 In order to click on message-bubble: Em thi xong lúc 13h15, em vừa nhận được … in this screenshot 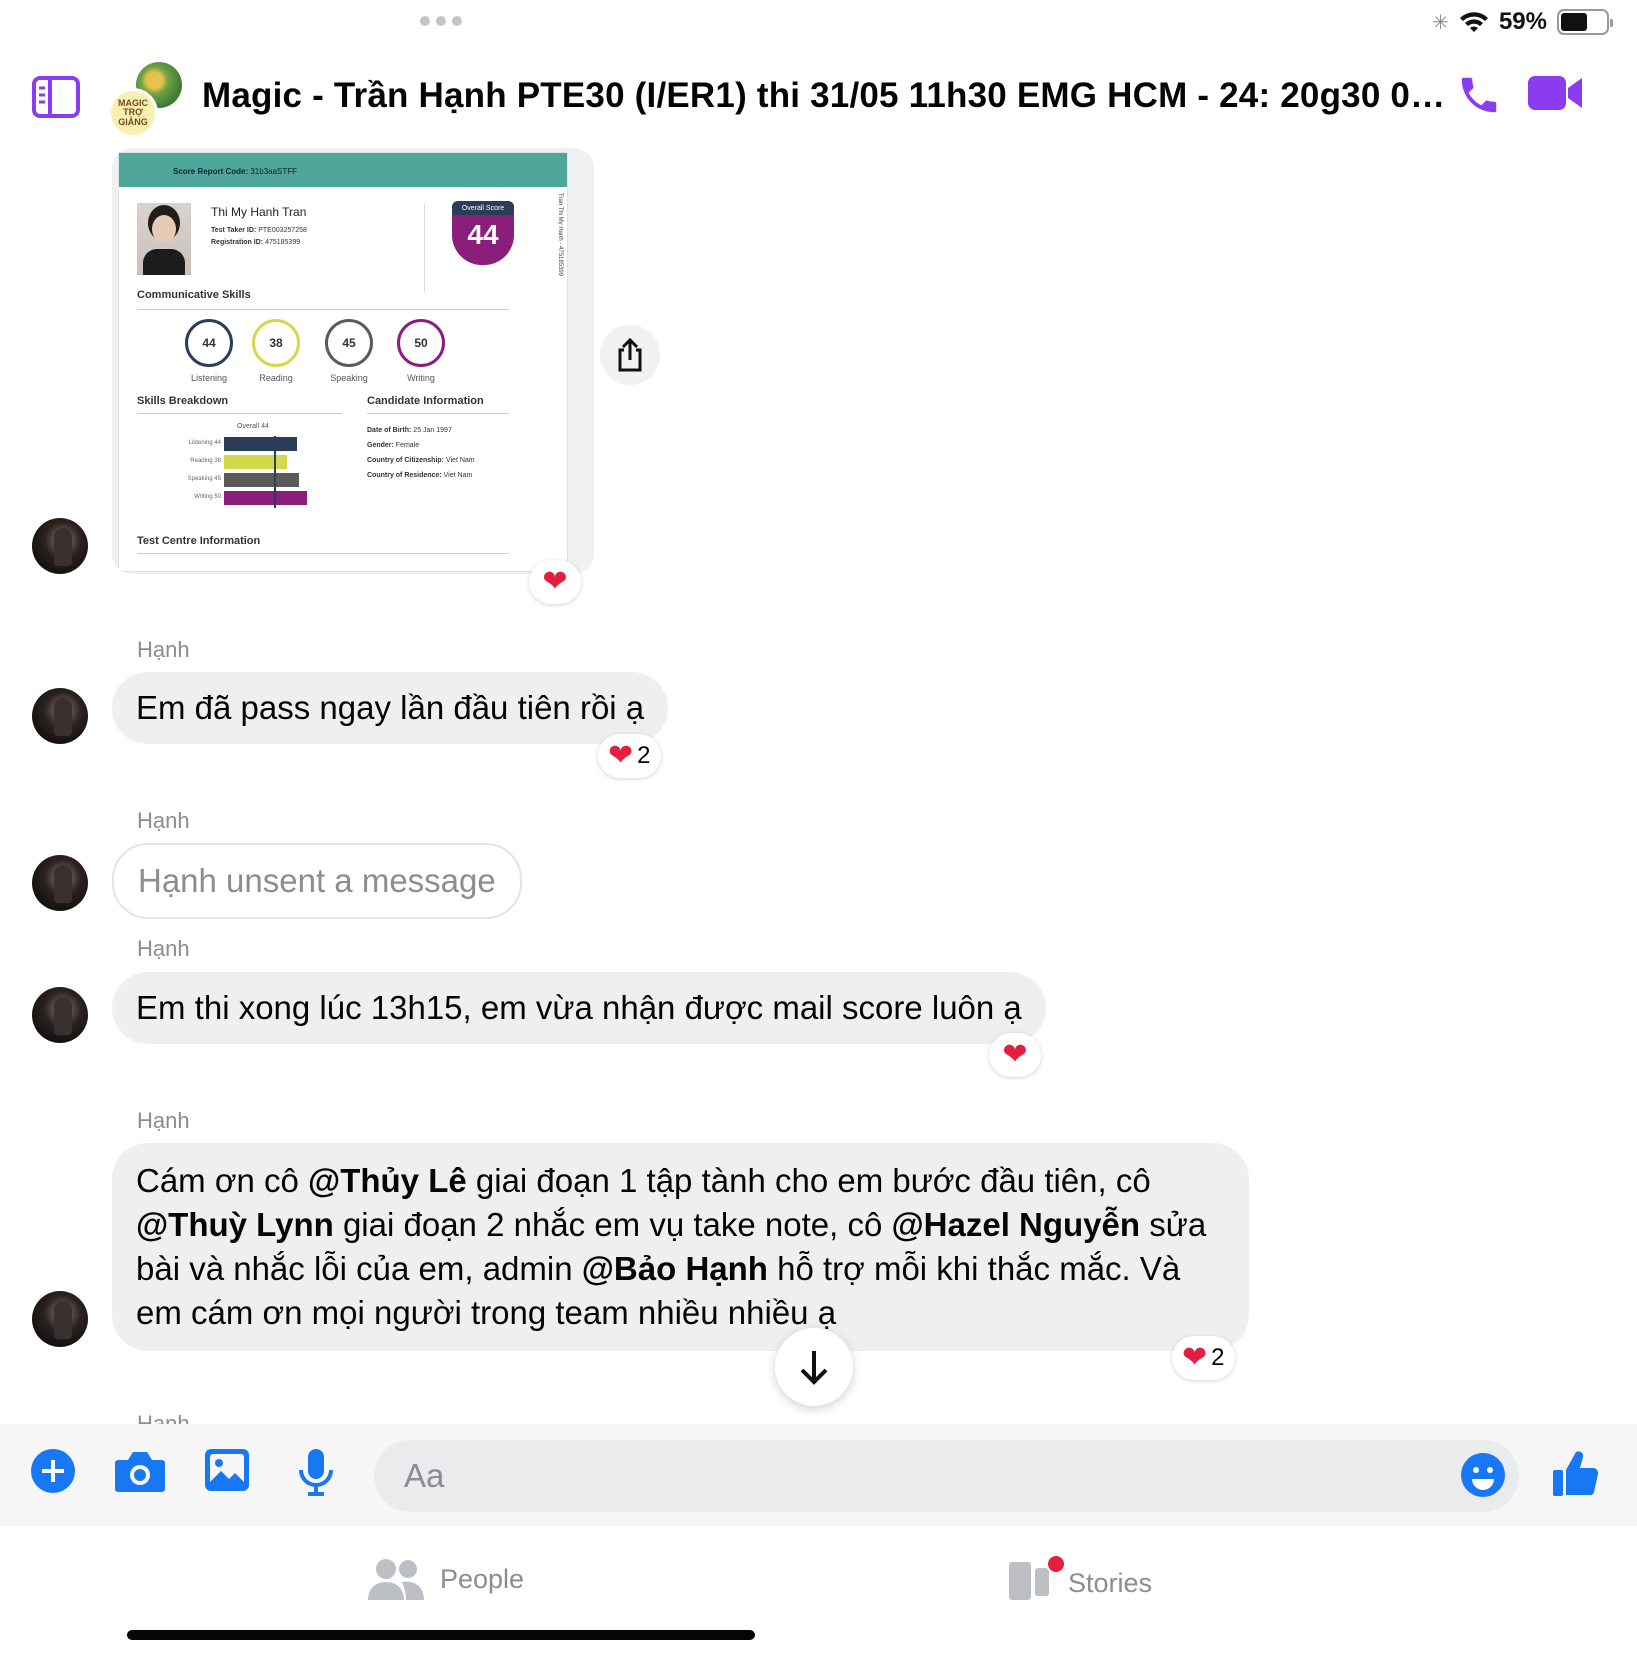, I will do `click(579, 1008)`.